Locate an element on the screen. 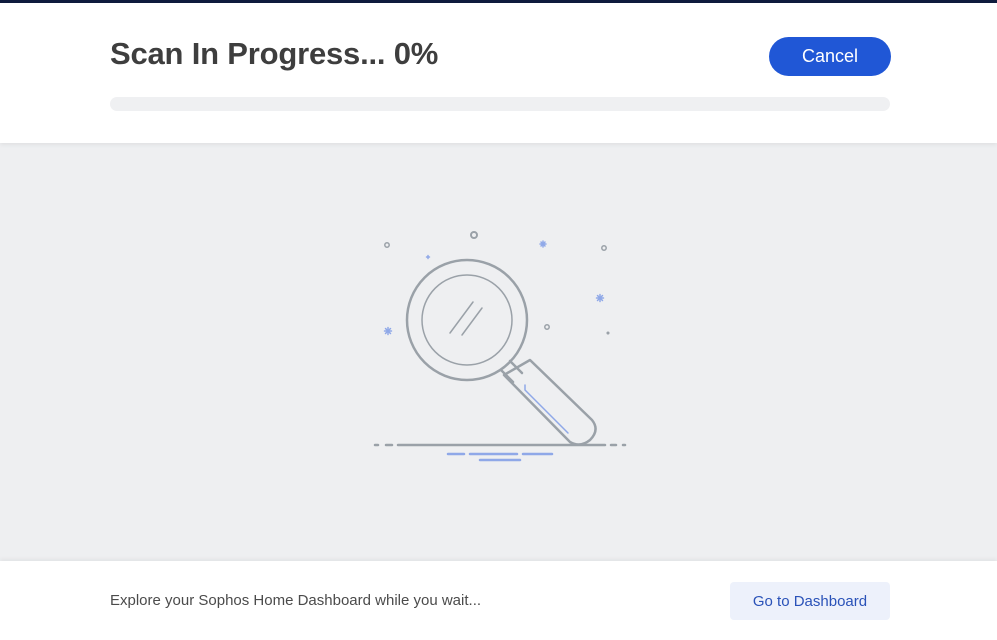 The width and height of the screenshot is (997, 640). scan-progress-bar is located at coordinates (500, 104).